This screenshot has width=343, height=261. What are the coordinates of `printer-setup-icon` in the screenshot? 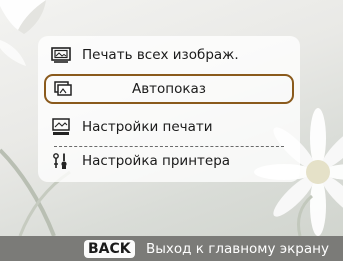 It's located at (61, 161).